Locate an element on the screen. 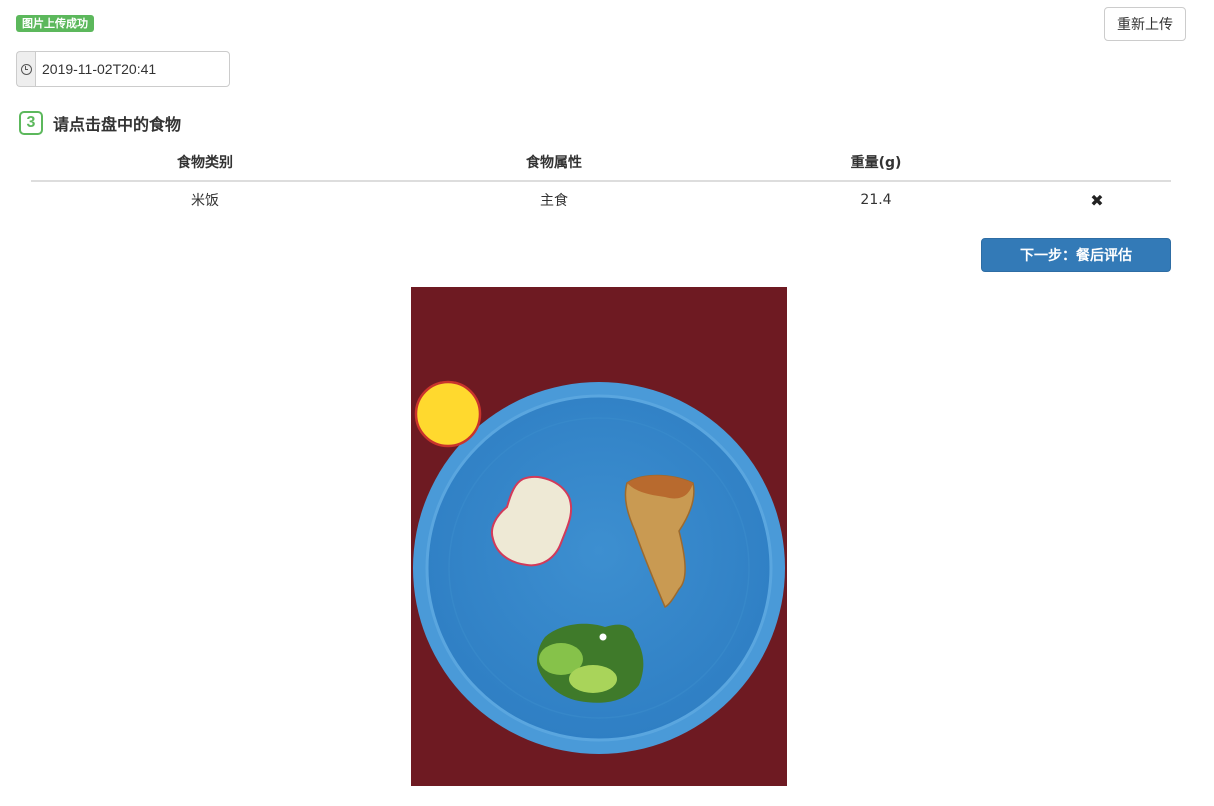  clock-addon is located at coordinates (25, 69).